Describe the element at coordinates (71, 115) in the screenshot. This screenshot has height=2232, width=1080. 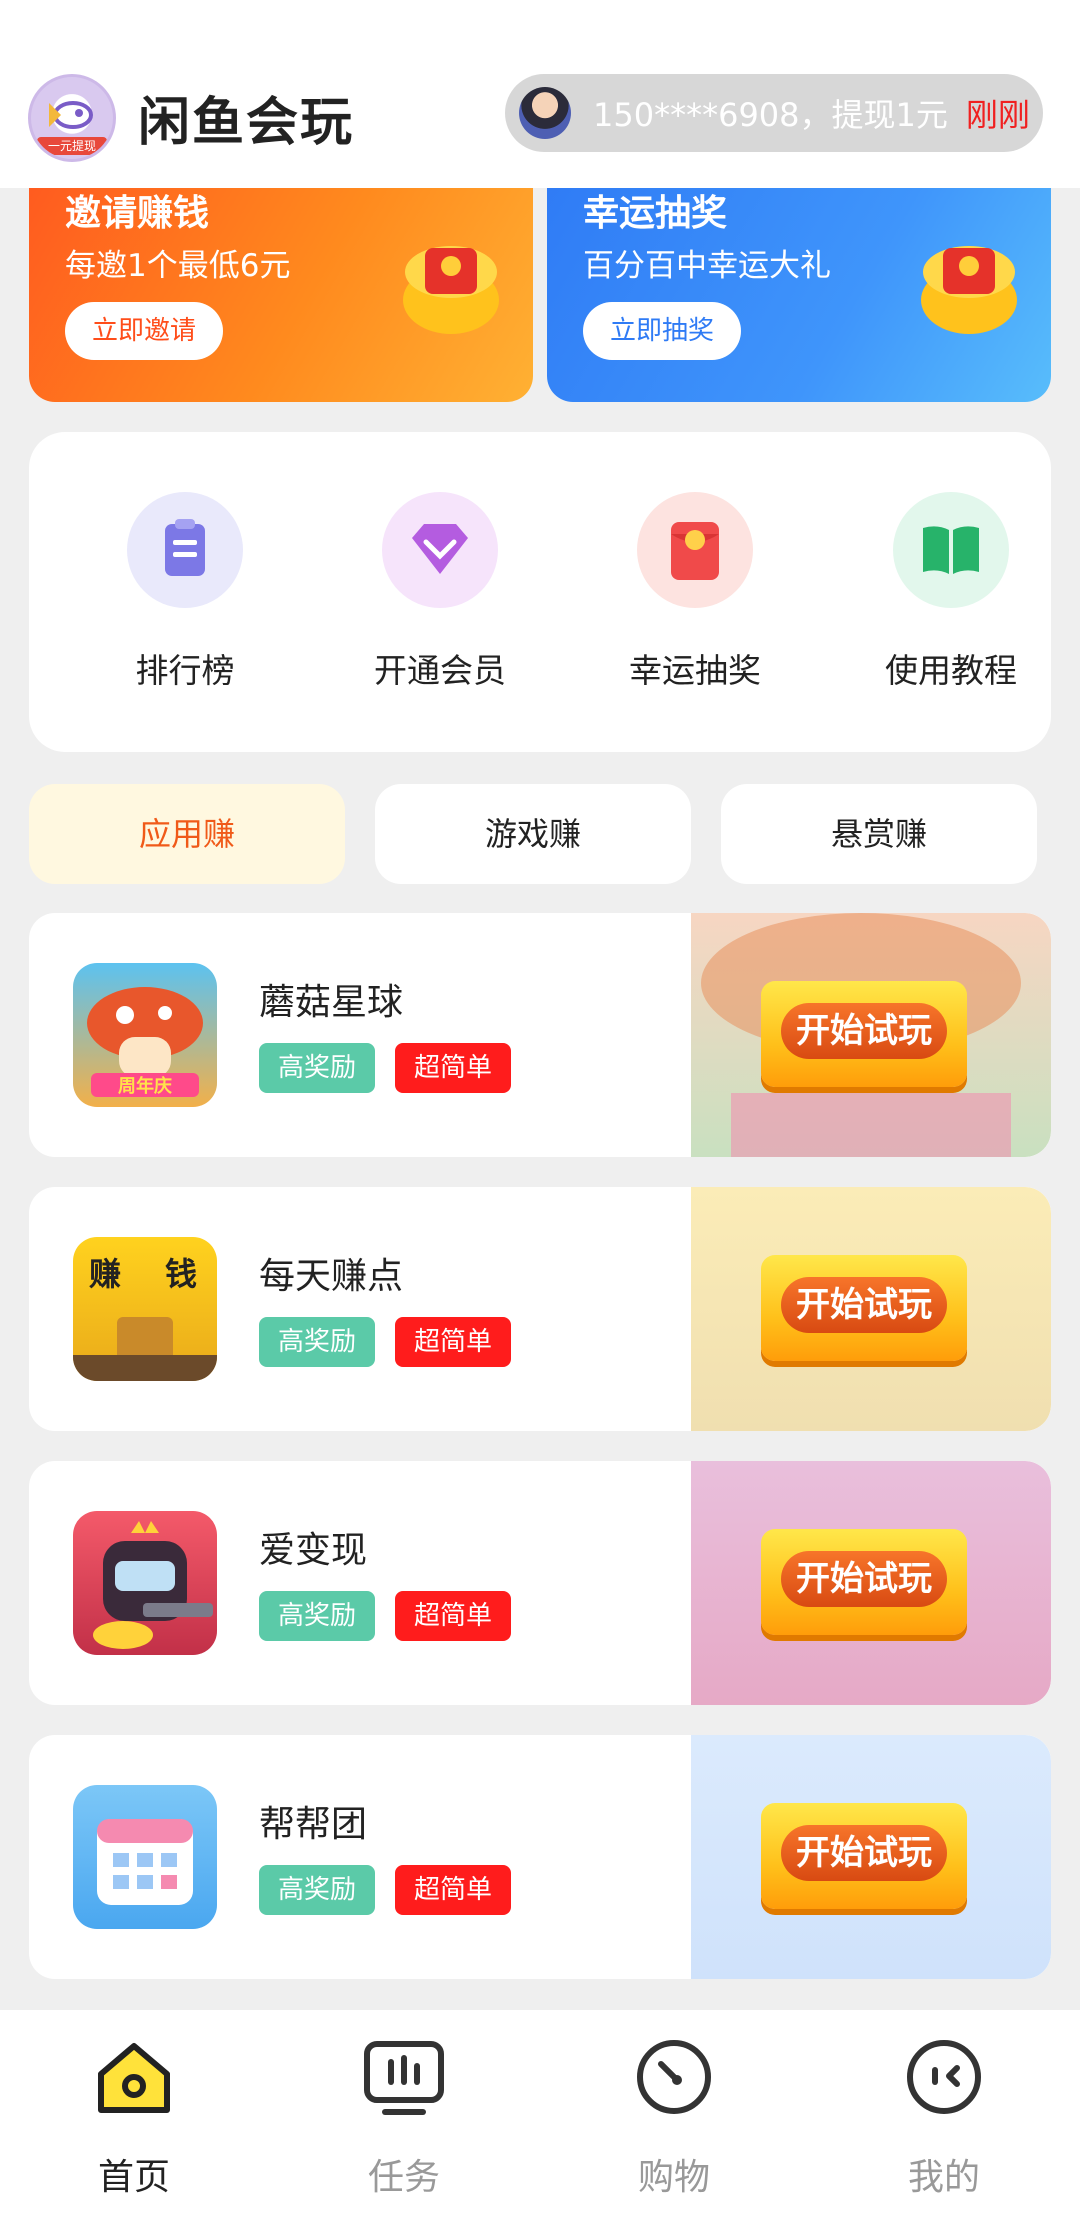
I see `fish-logo-icon` at that location.